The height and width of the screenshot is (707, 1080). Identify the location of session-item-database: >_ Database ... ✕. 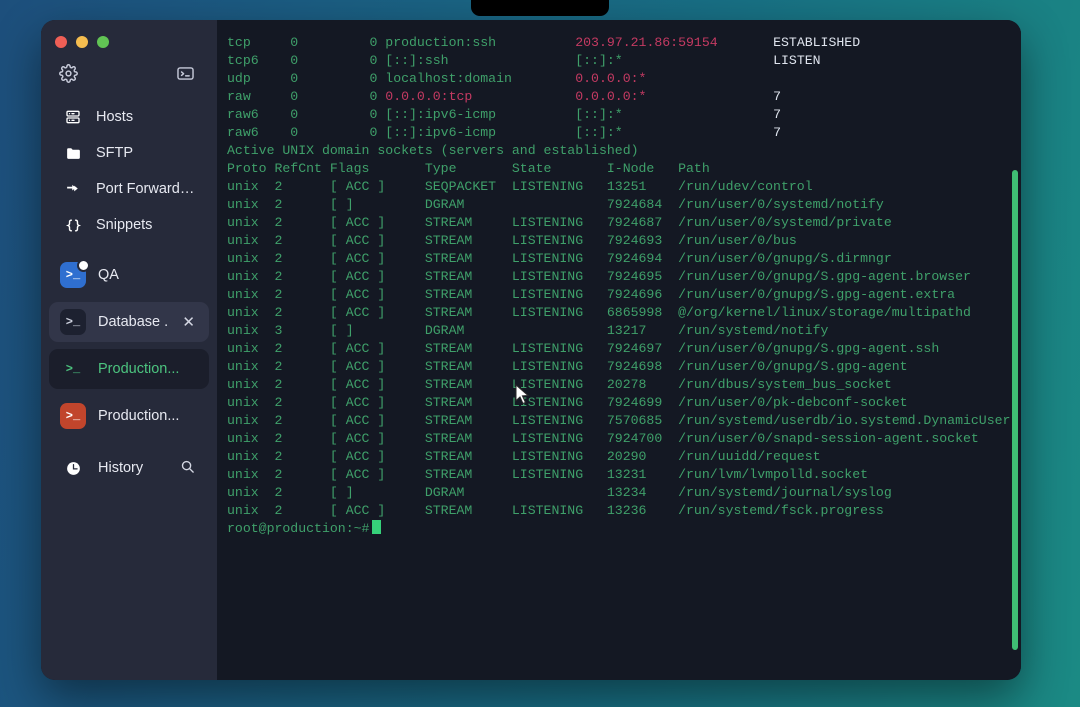
(129, 322).